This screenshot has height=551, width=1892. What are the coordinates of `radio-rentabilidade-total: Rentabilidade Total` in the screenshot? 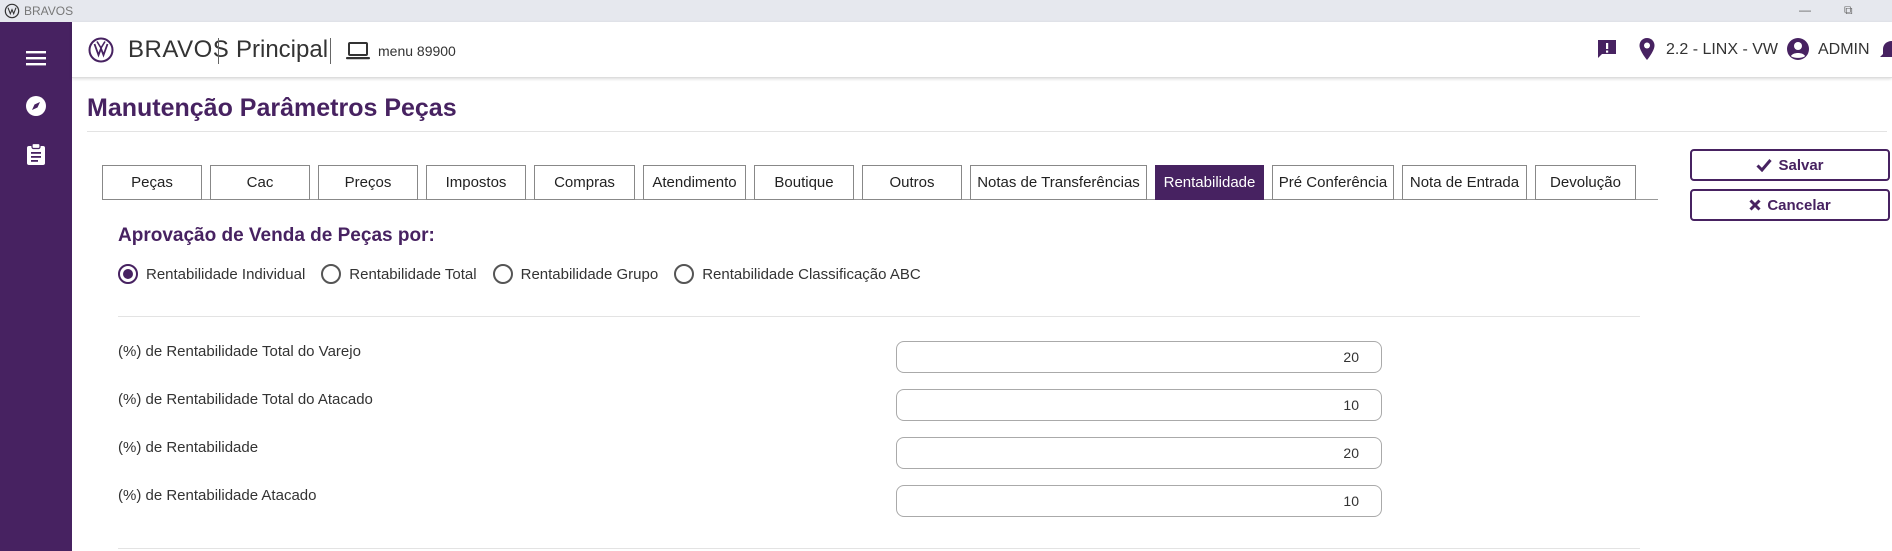 It's located at (399, 274).